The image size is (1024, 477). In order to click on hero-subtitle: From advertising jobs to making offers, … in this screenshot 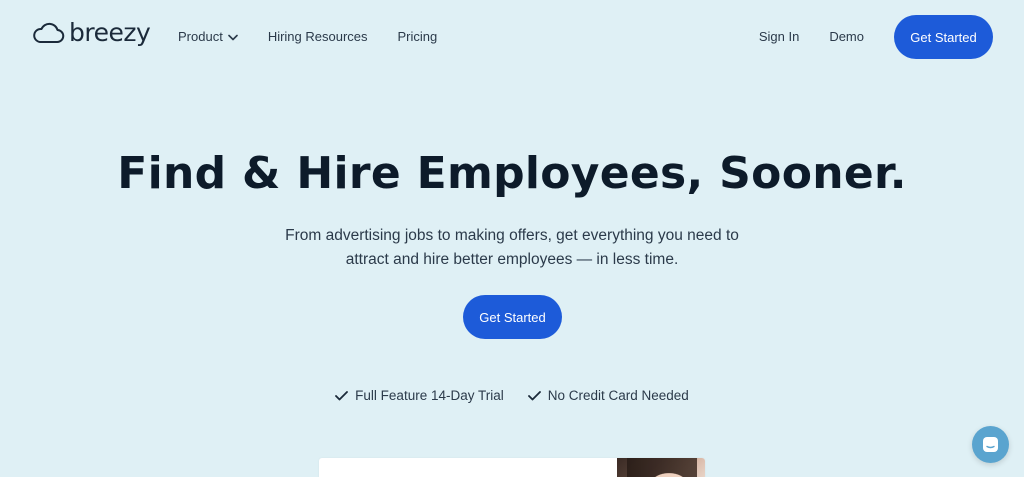, I will do `click(512, 247)`.